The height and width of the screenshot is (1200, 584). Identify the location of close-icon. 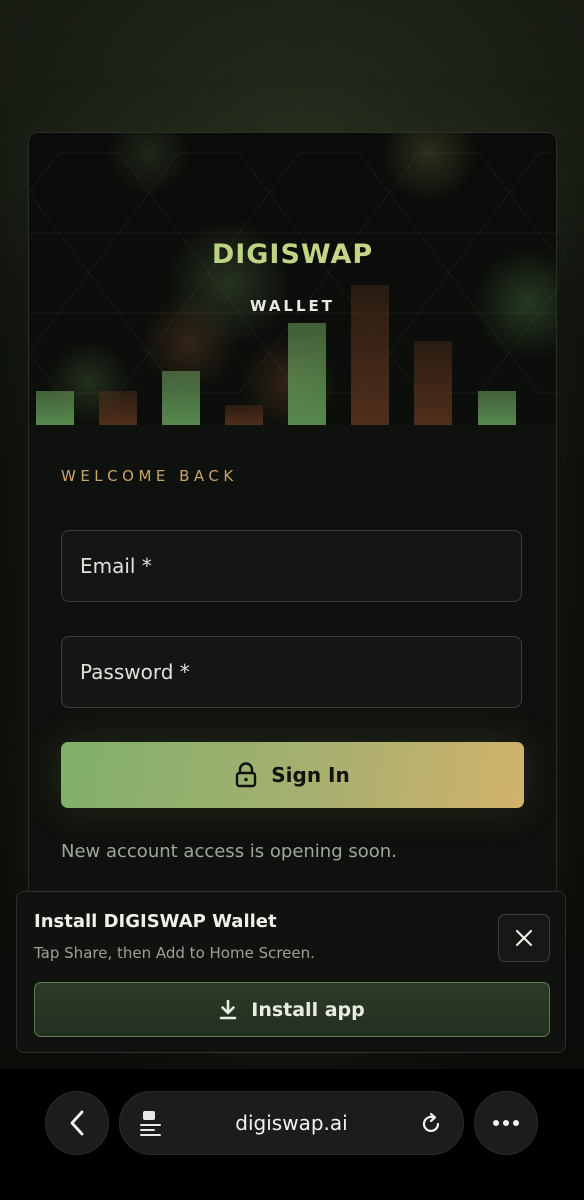
(524, 938).